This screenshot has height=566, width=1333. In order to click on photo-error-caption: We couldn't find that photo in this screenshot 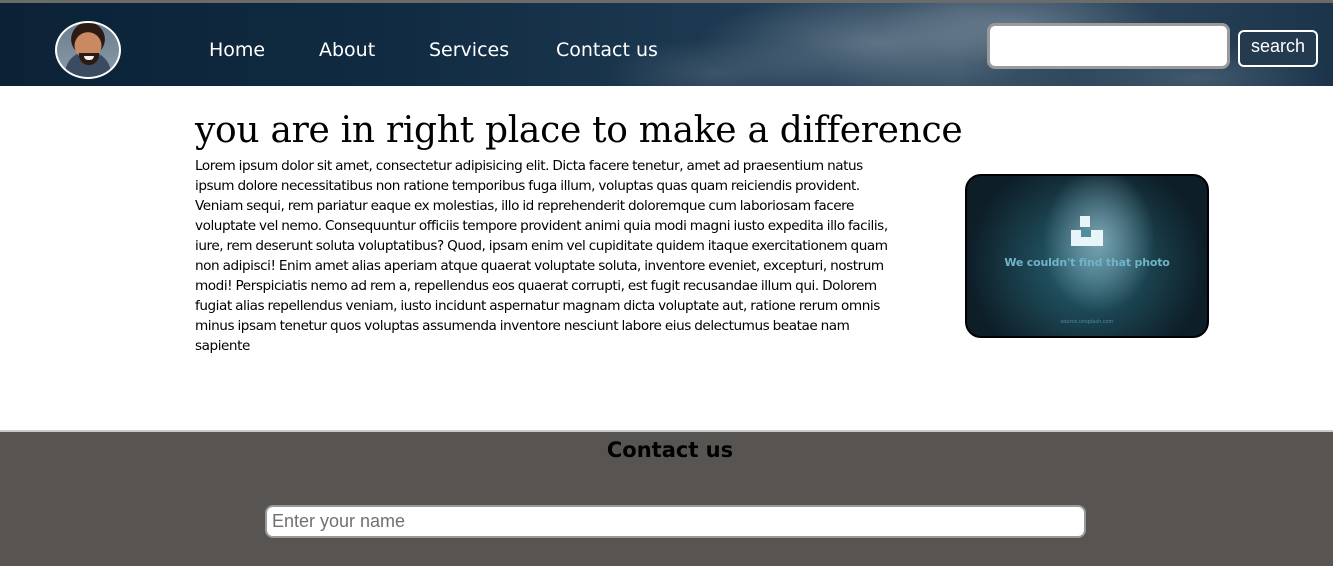, I will do `click(1087, 262)`.